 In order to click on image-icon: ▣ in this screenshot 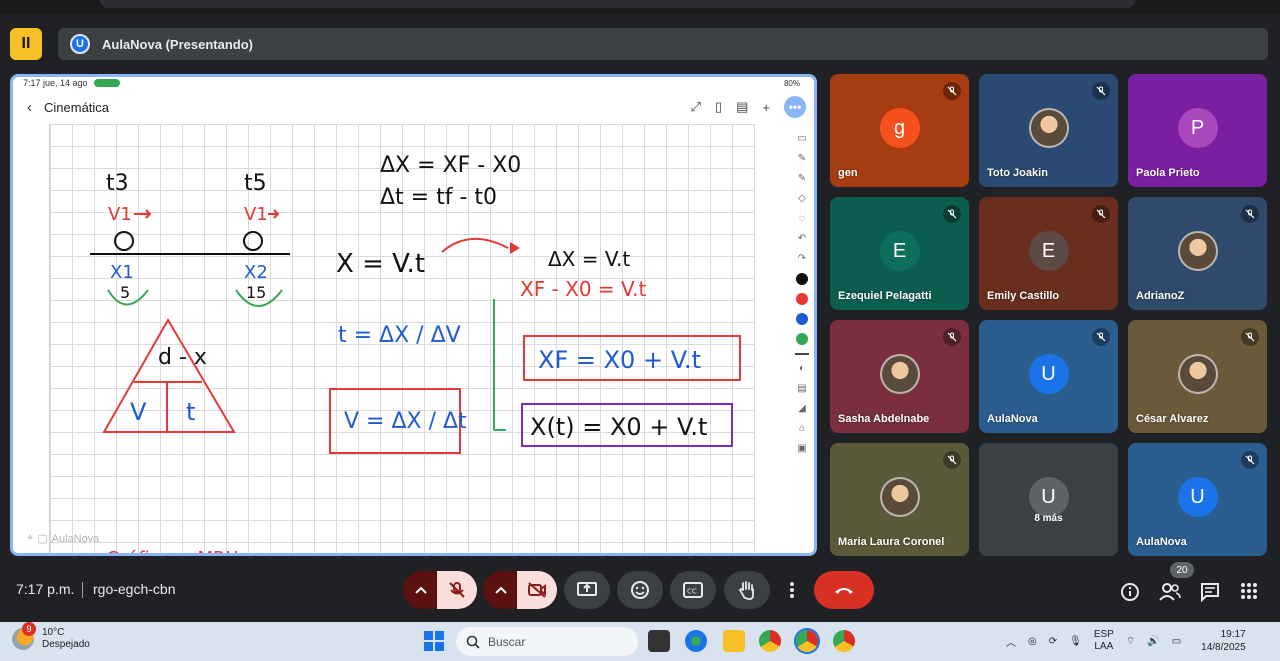, I will do `click(802, 449)`.